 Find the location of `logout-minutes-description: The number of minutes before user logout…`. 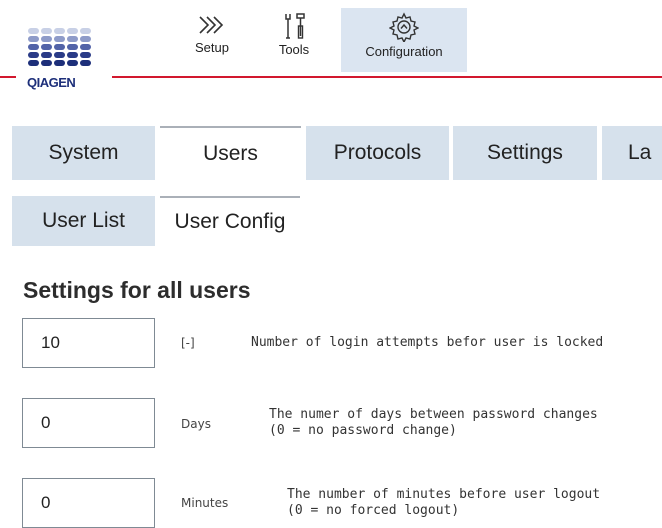

logout-minutes-description: The number of minutes before user logout… is located at coordinates (443, 503).